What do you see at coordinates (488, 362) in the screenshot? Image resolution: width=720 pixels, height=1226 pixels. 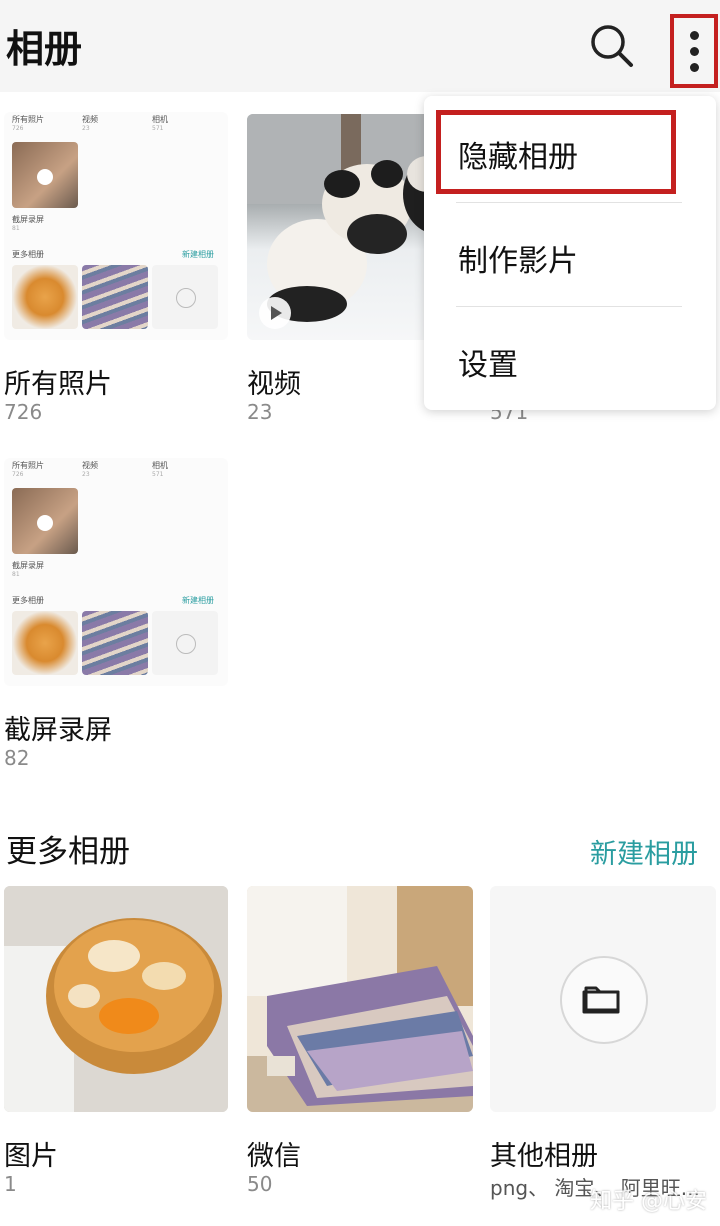 I see `menu-item-settings: 设置` at bounding box center [488, 362].